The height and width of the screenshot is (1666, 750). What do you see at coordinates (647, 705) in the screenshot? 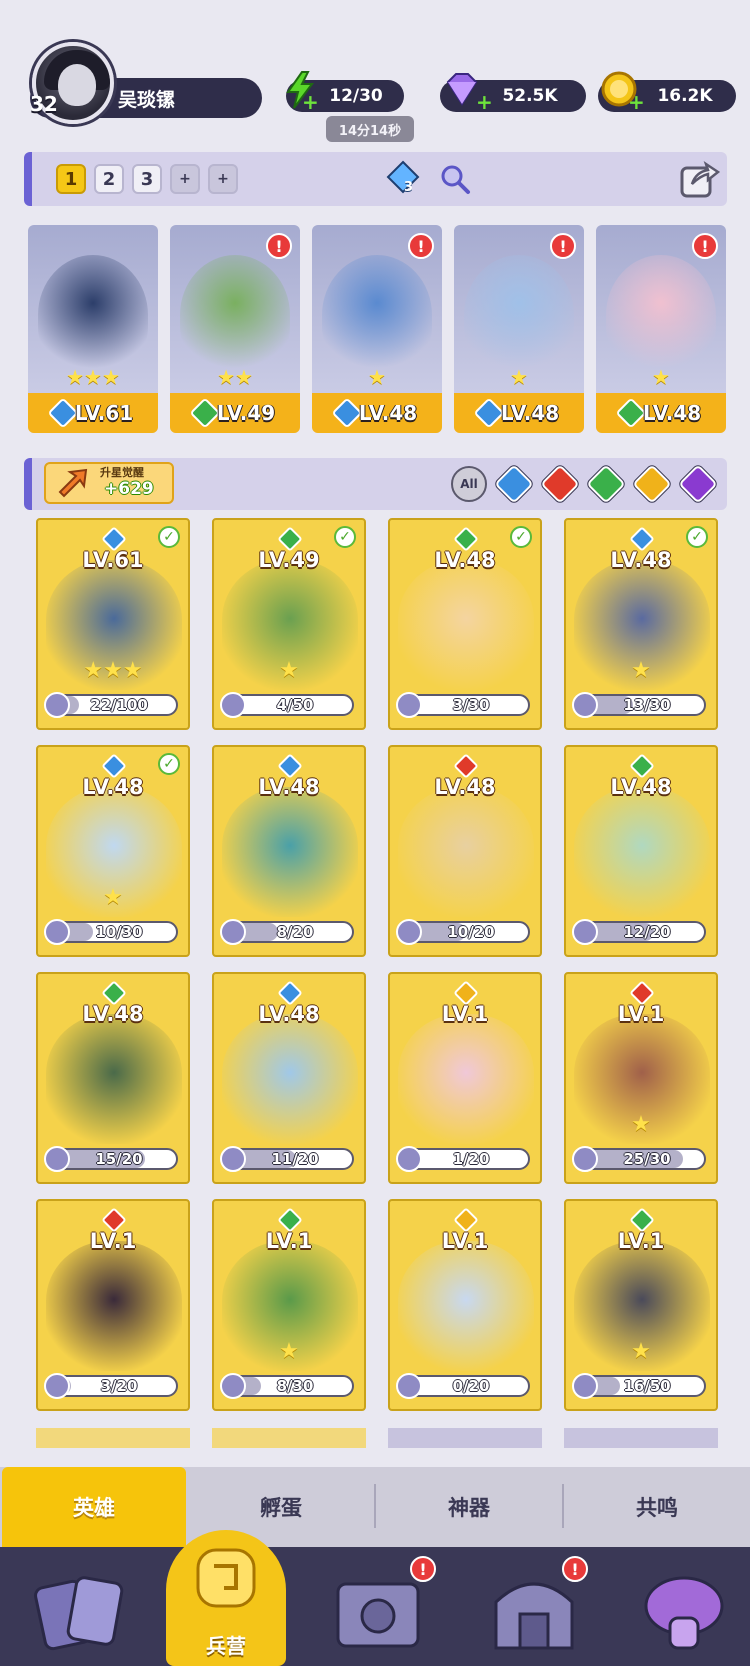
I see `shard-progress: 13/30` at bounding box center [647, 705].